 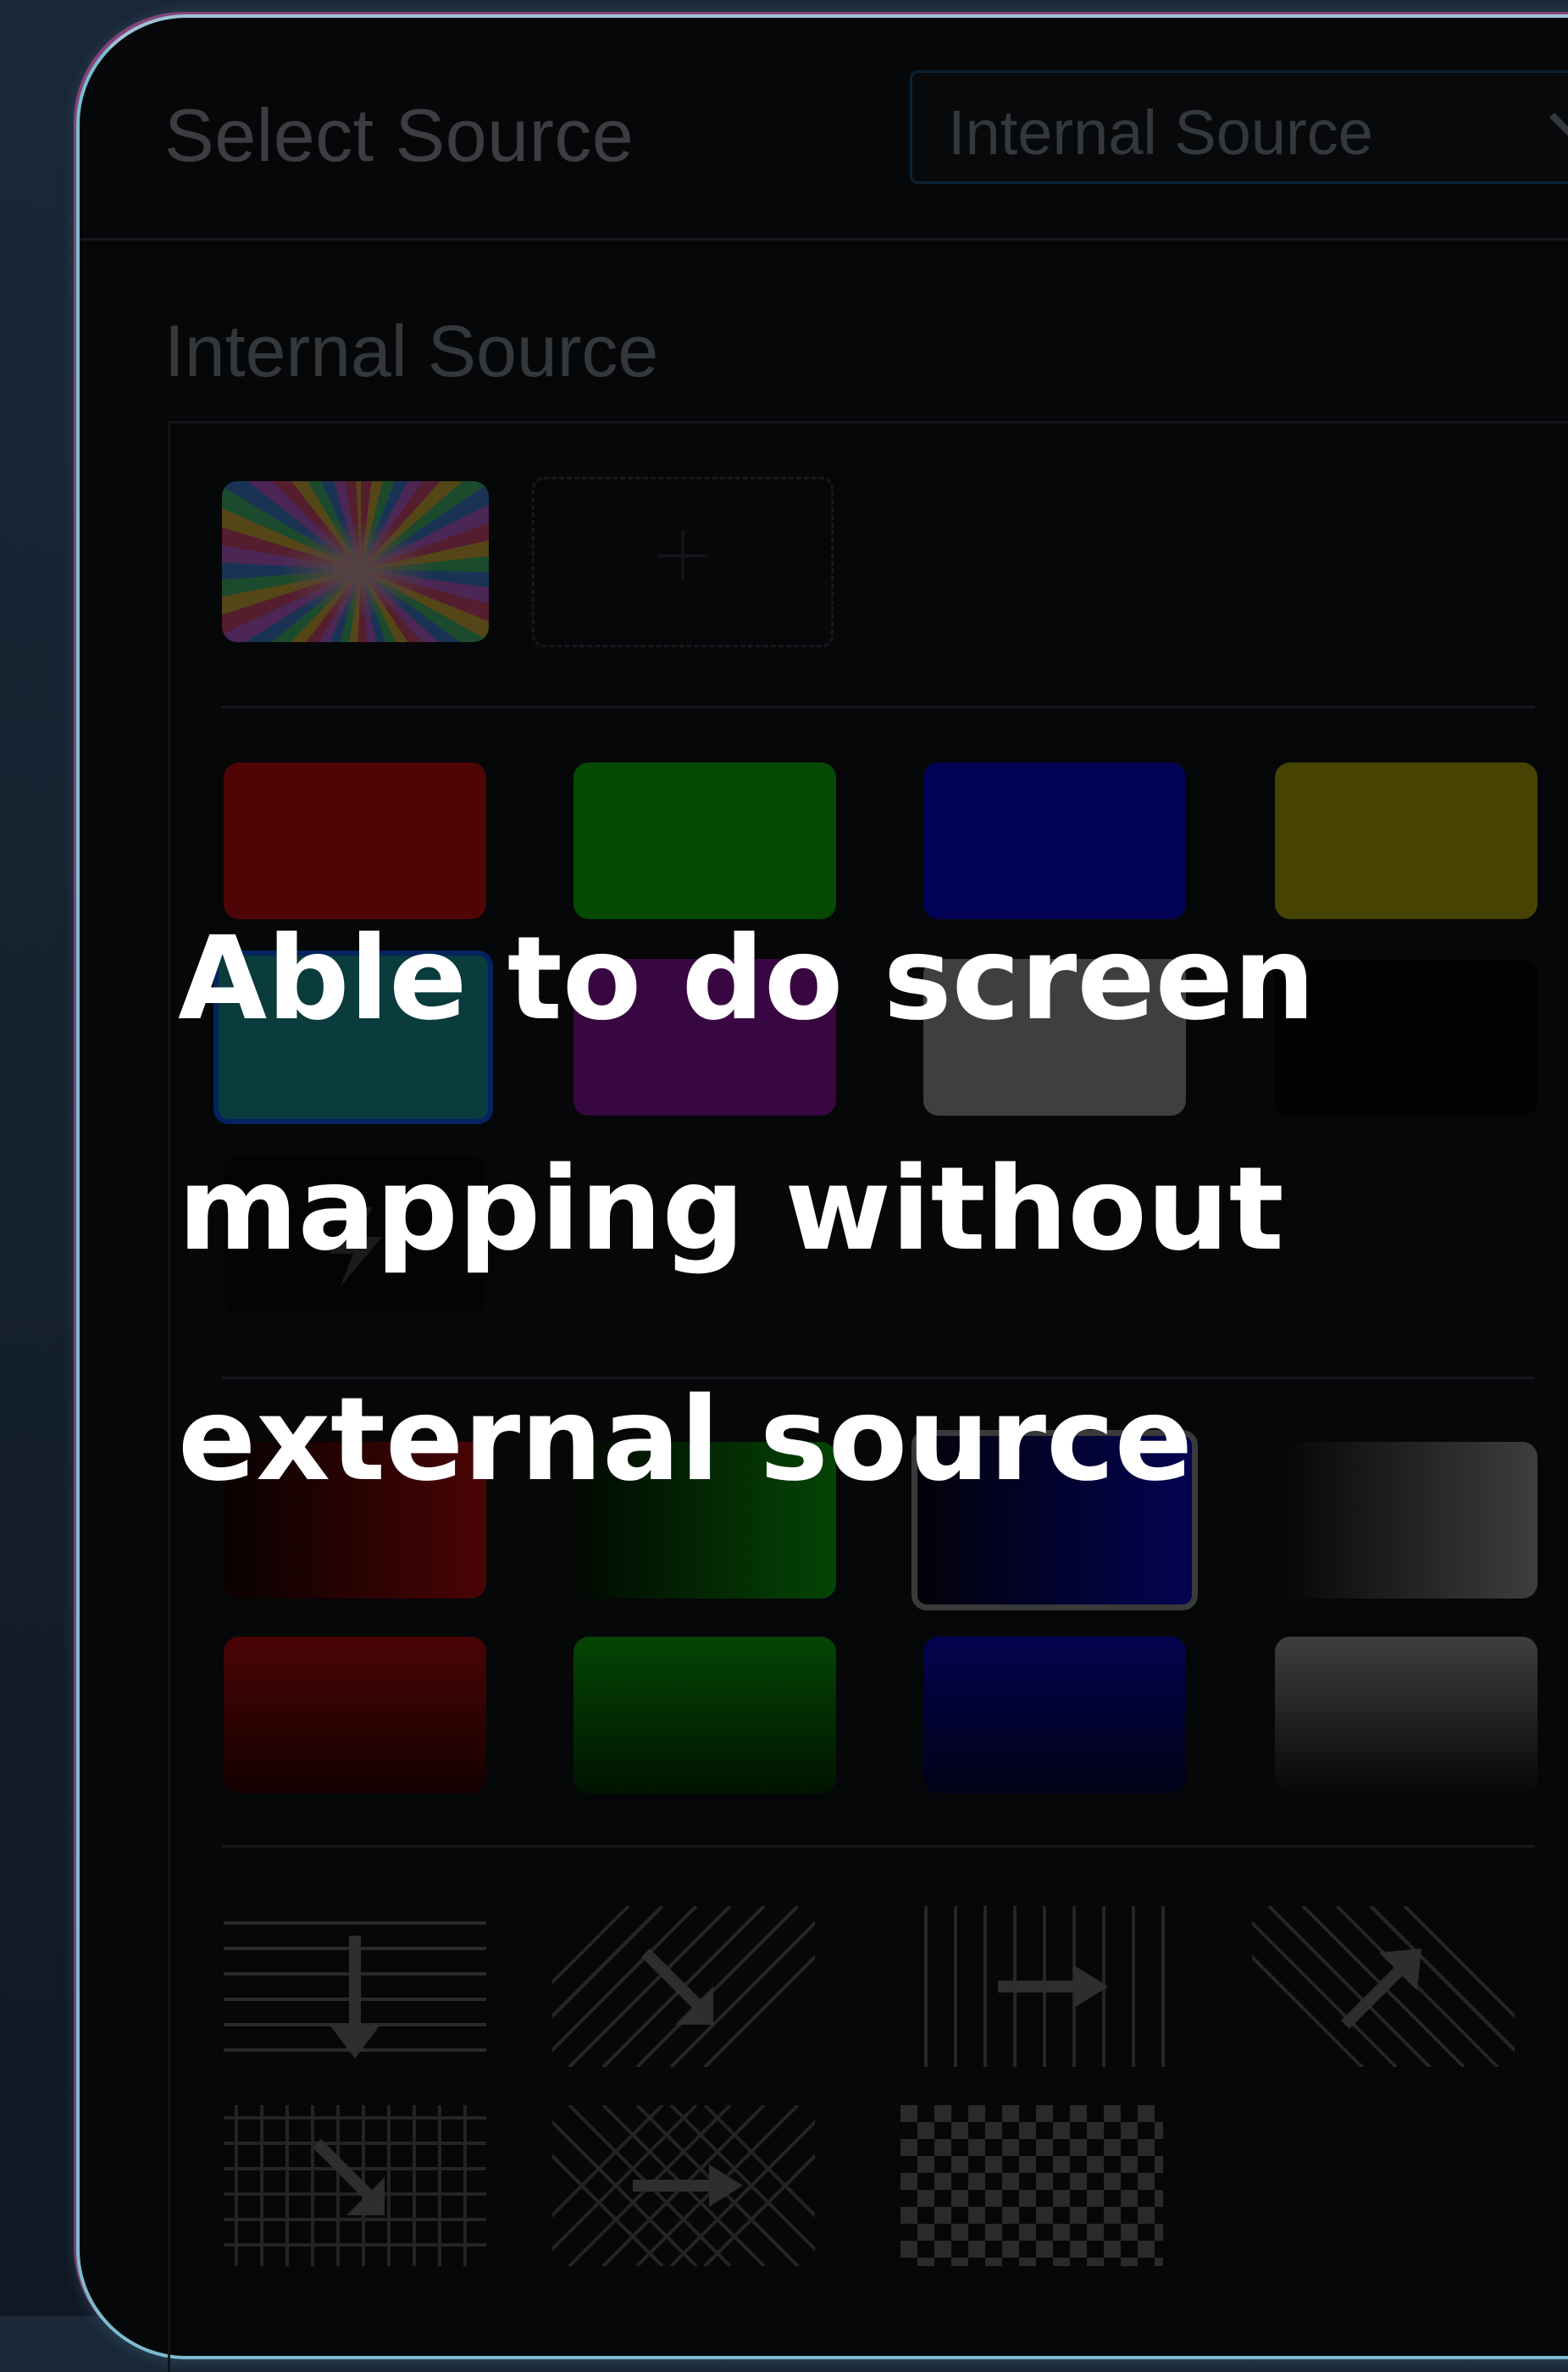 I want to click on checkerboard-icon, so click(x=1031, y=2185).